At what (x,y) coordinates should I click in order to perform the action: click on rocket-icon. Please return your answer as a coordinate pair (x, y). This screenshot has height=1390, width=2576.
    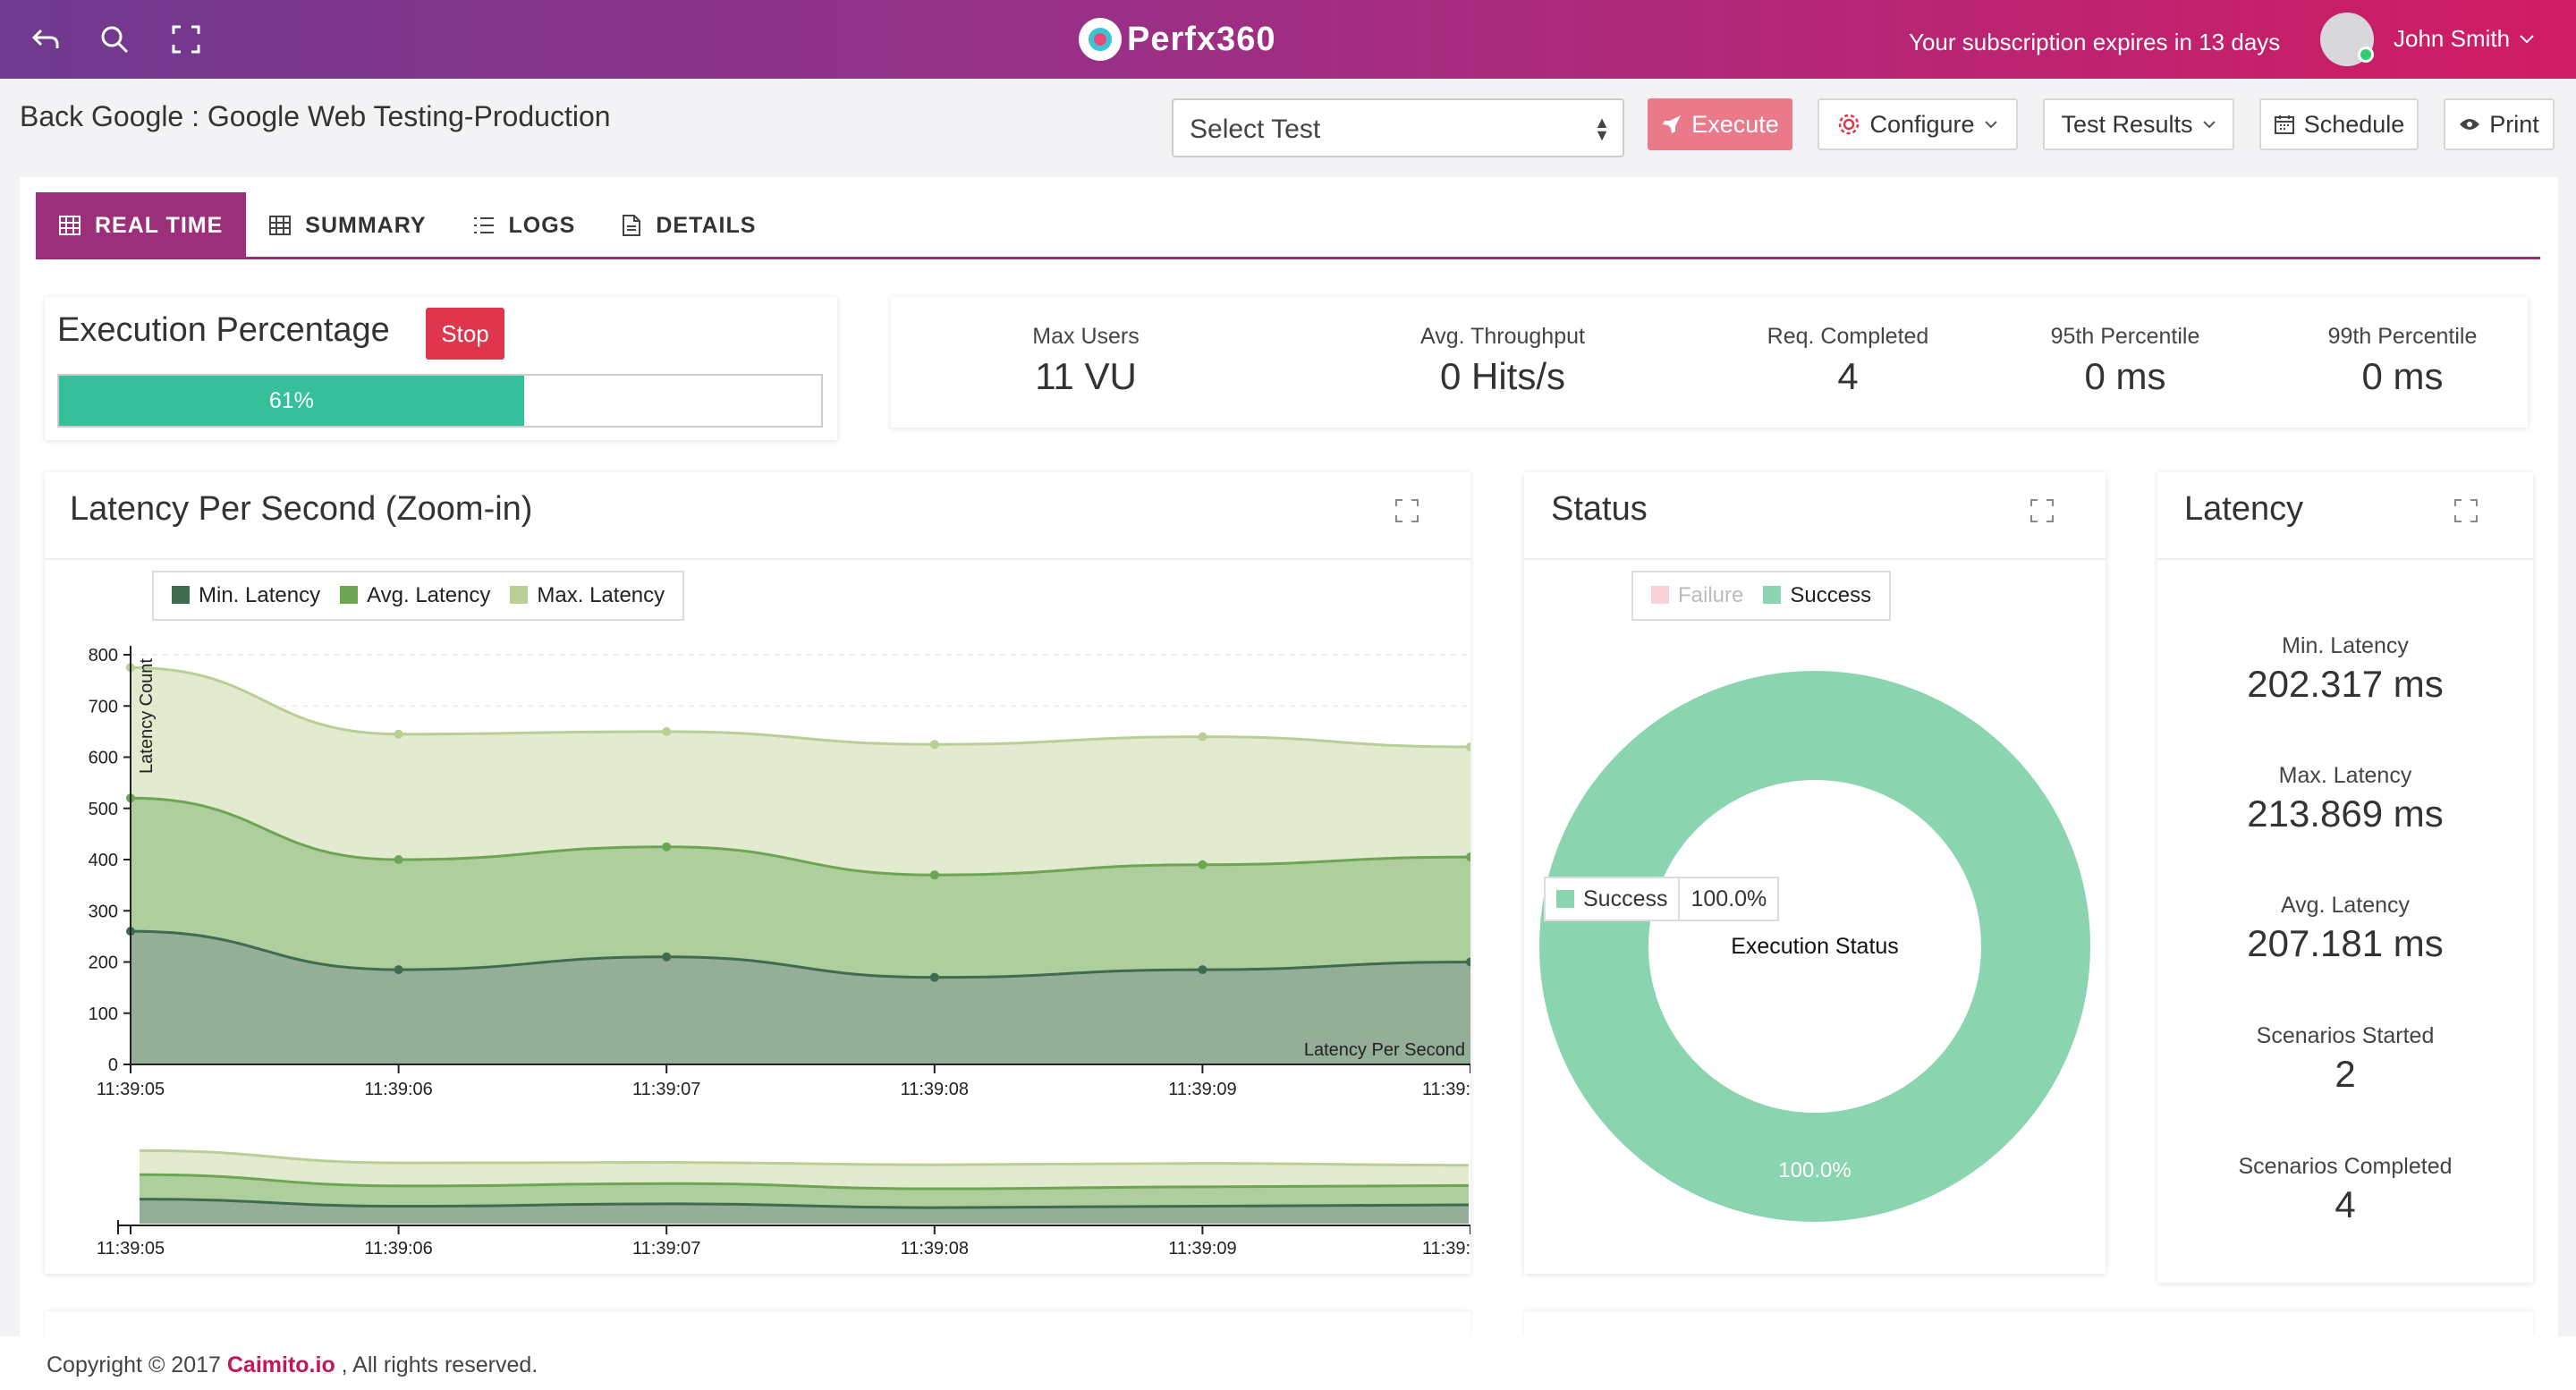
    Looking at the image, I should click on (1672, 124).